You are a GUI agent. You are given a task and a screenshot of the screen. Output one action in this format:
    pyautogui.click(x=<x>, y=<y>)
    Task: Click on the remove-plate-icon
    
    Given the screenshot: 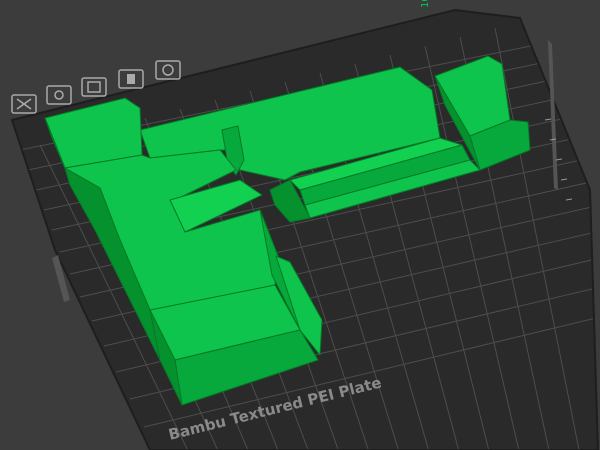 What is the action you would take?
    pyautogui.click(x=24, y=104)
    